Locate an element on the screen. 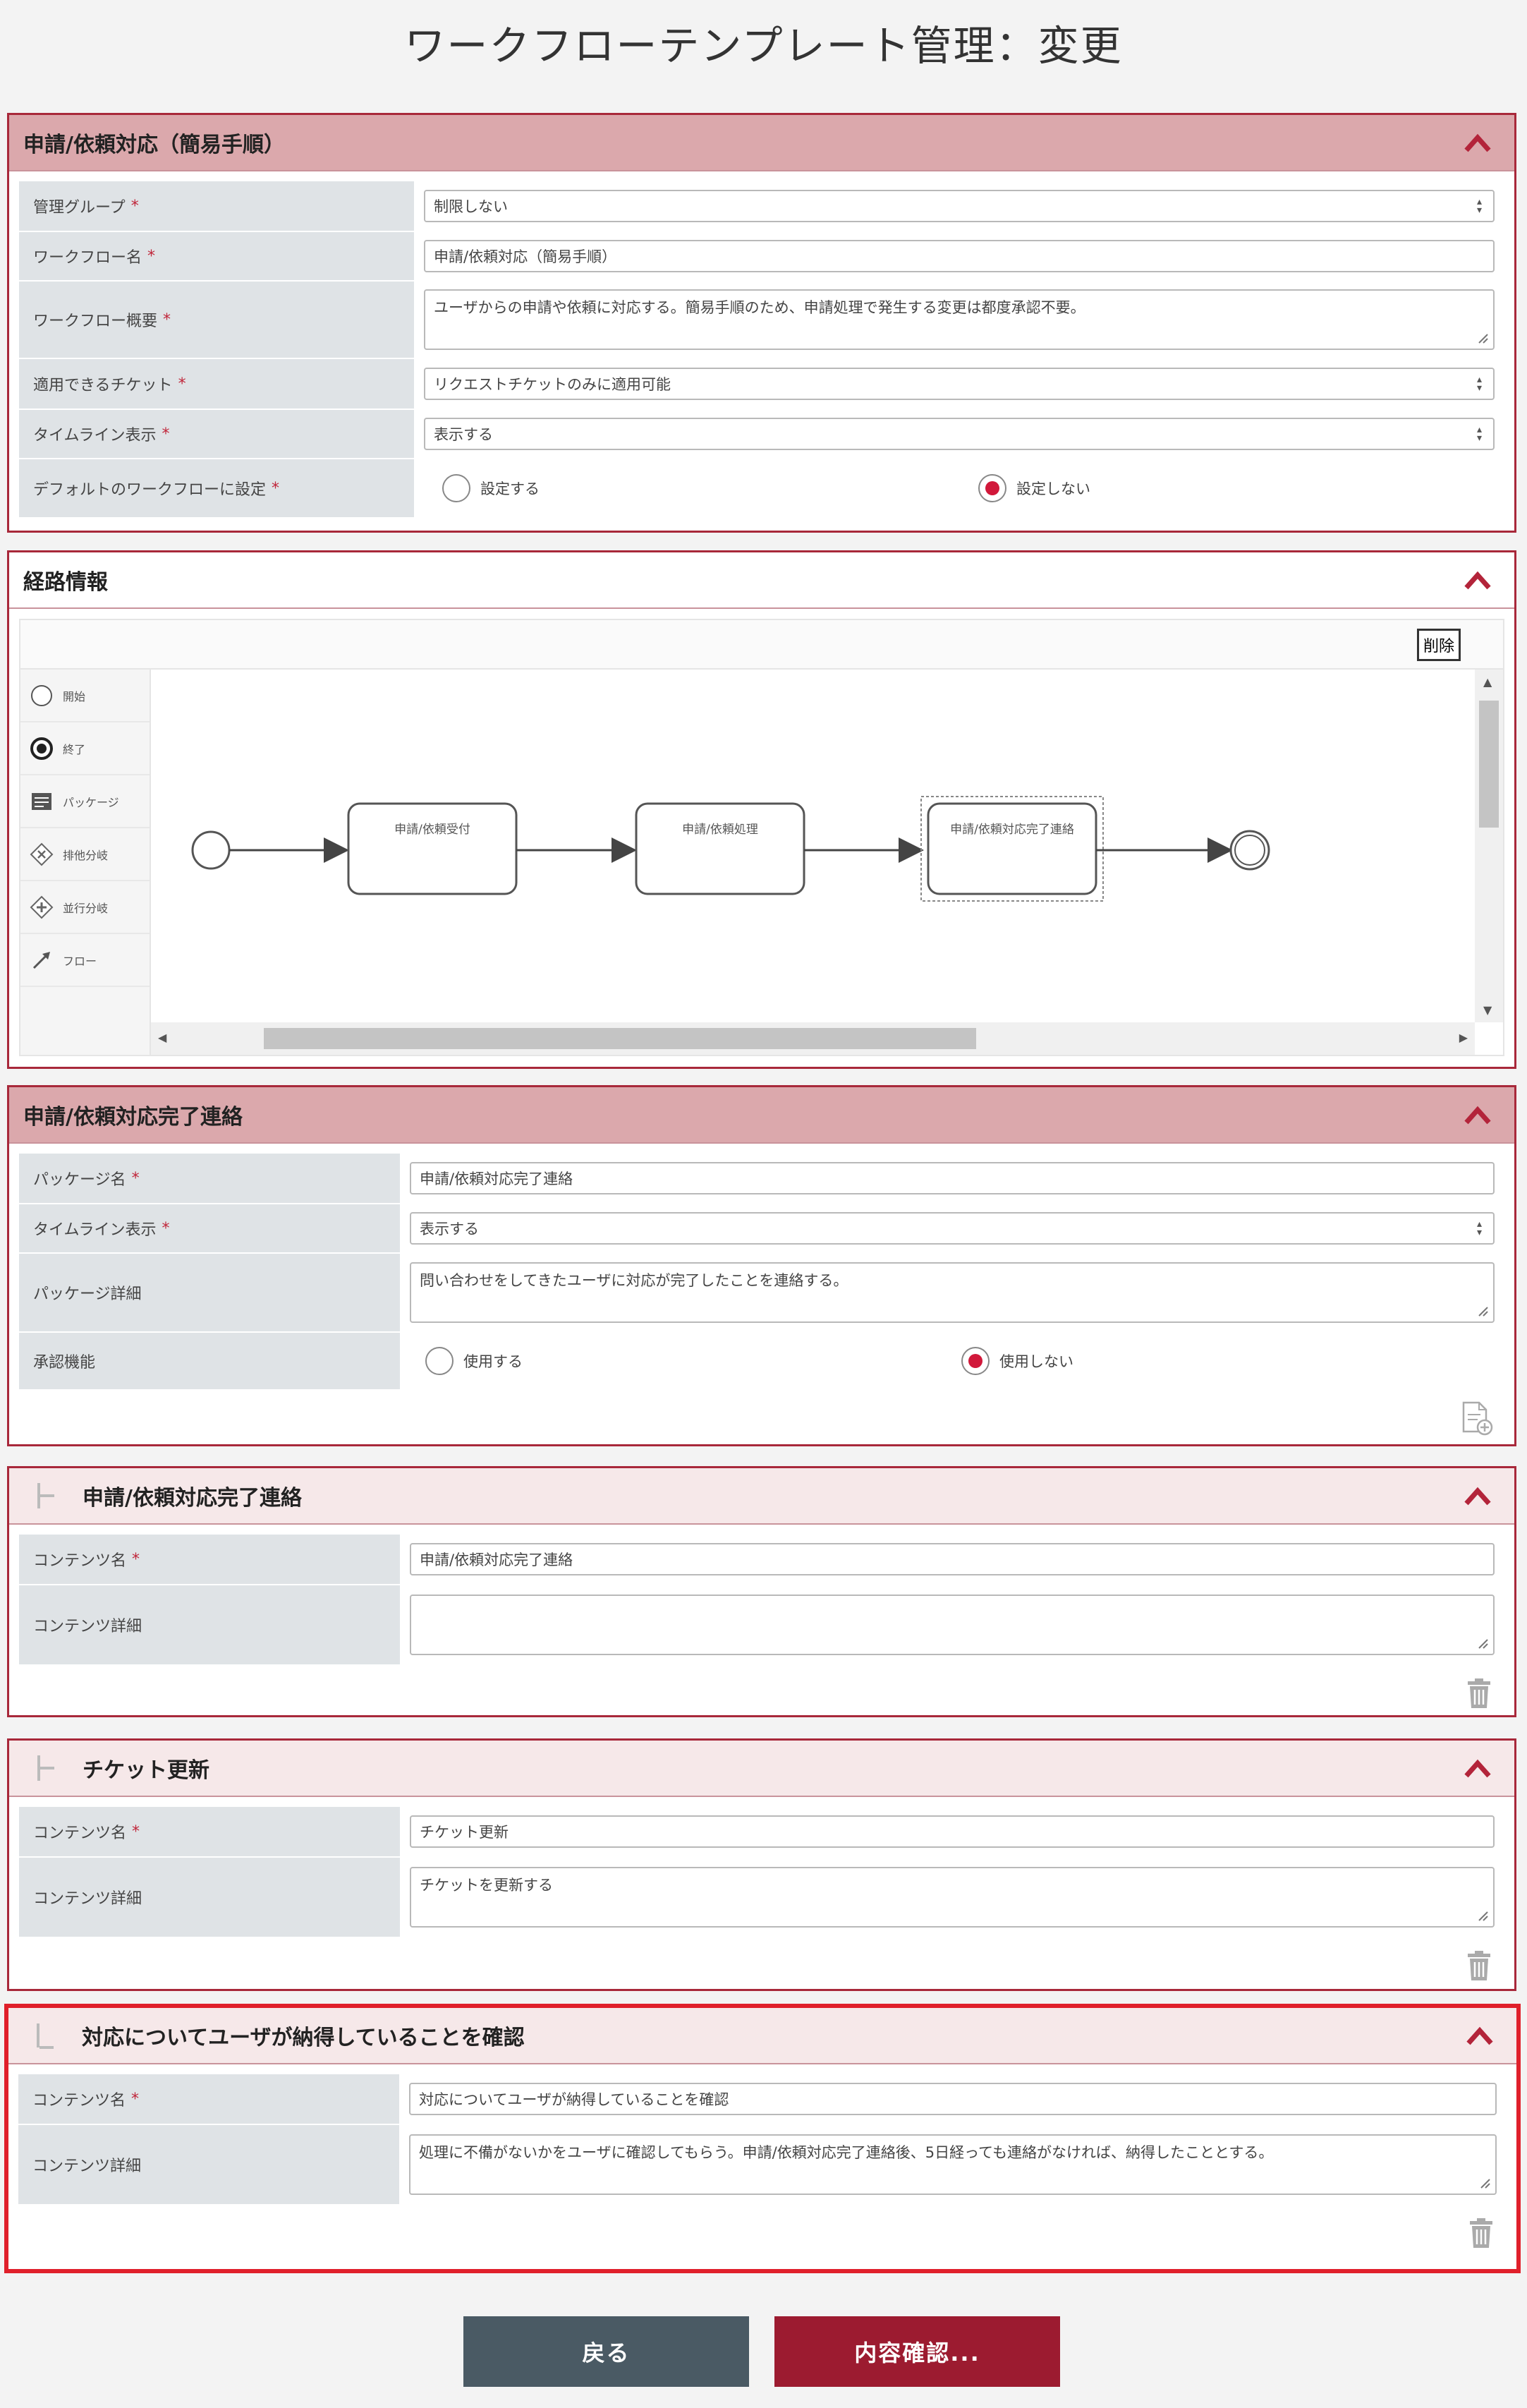  content-panel-header: 対応についてユーザが納得していることを確認 is located at coordinates (762, 2036).